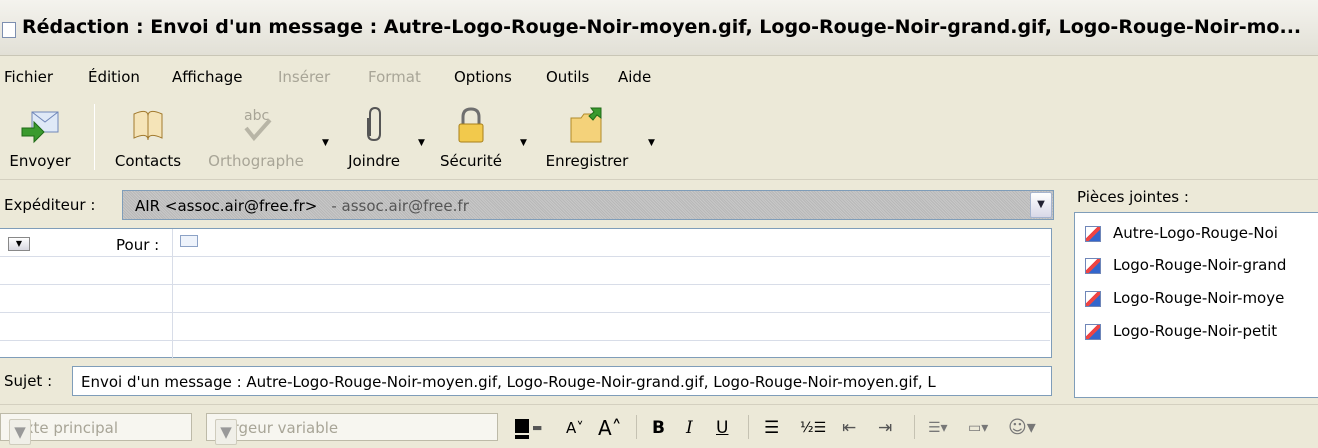 The height and width of the screenshot is (448, 1318). I want to click on align-icon: ☰▾, so click(938, 428).